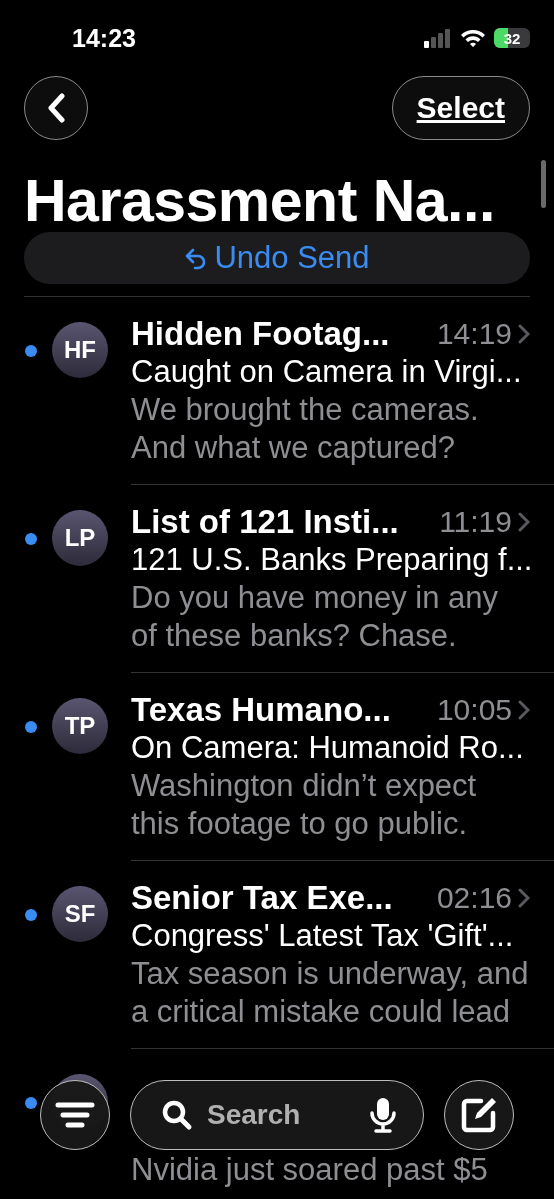  Describe the element at coordinates (438, 38) in the screenshot. I see `signal-icon` at that location.